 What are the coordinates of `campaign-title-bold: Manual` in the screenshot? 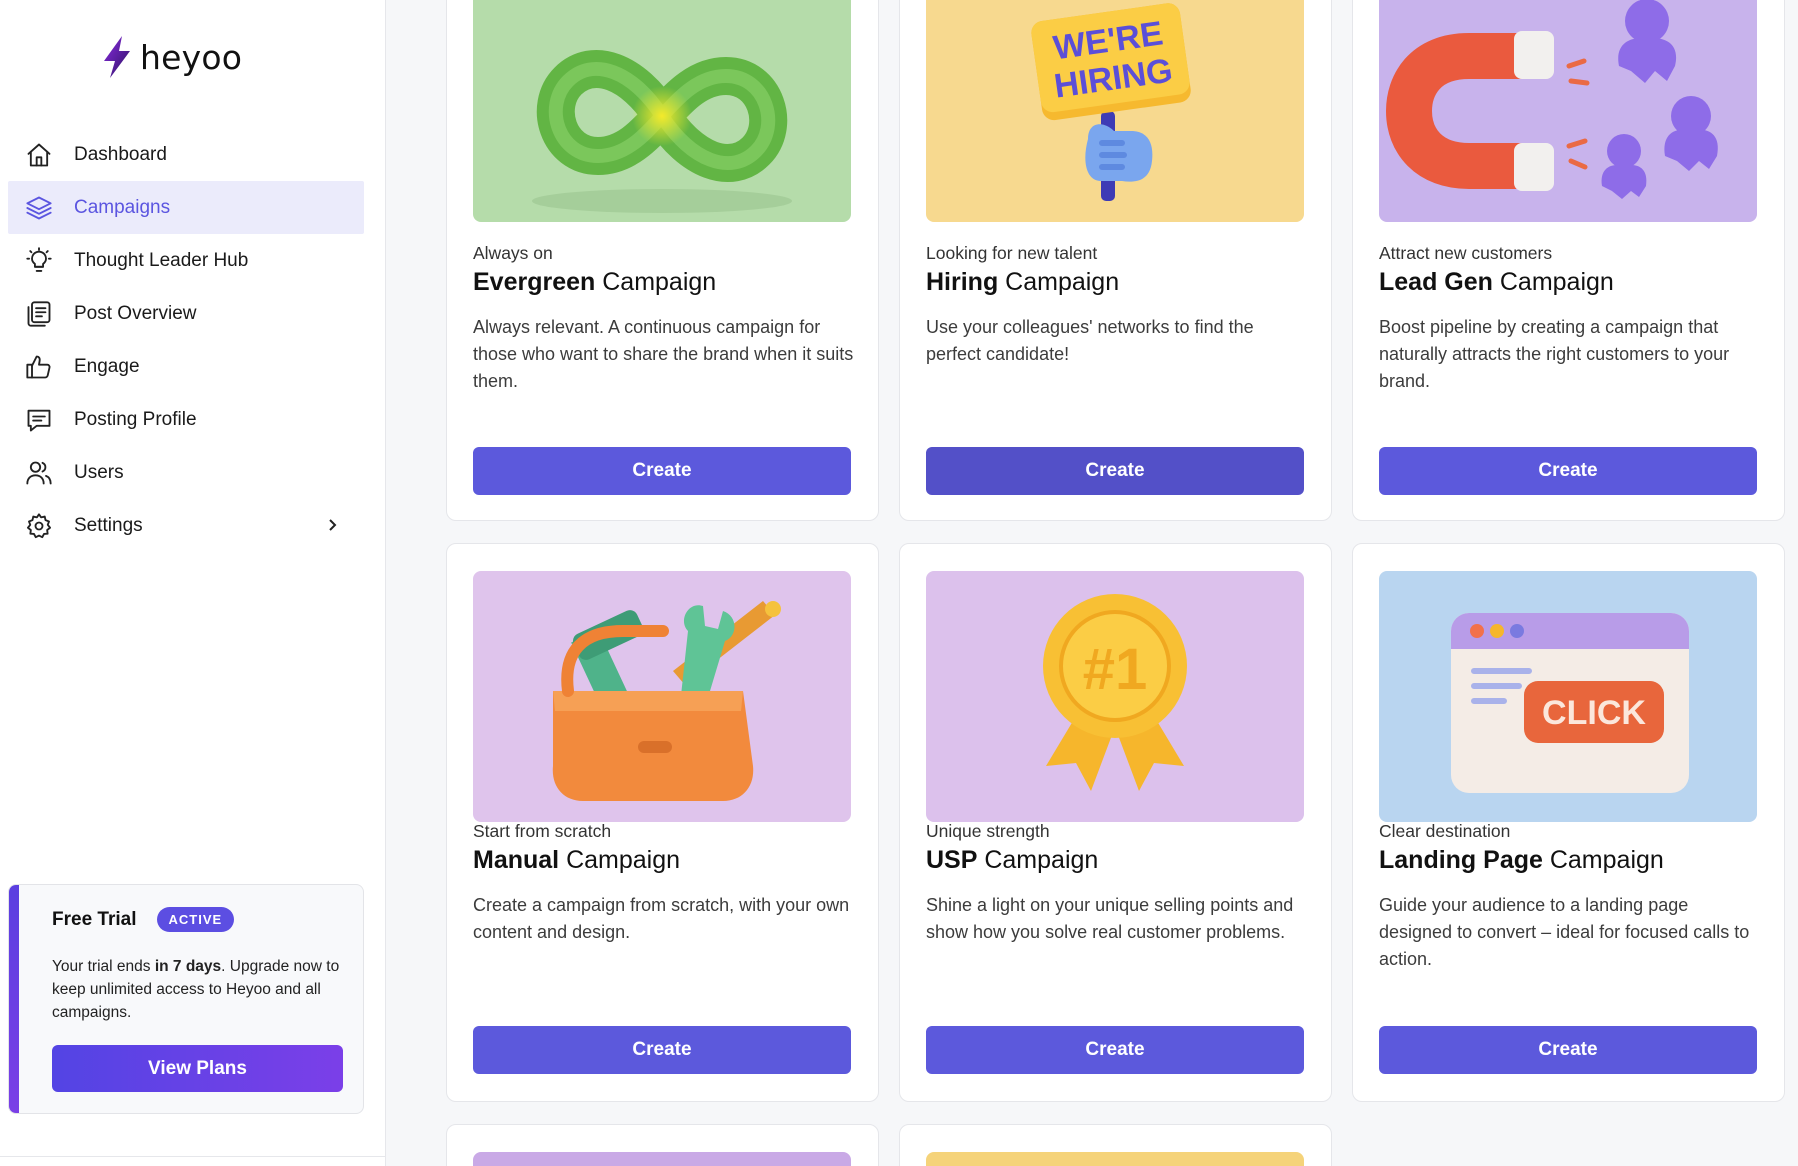 It's located at (516, 860).